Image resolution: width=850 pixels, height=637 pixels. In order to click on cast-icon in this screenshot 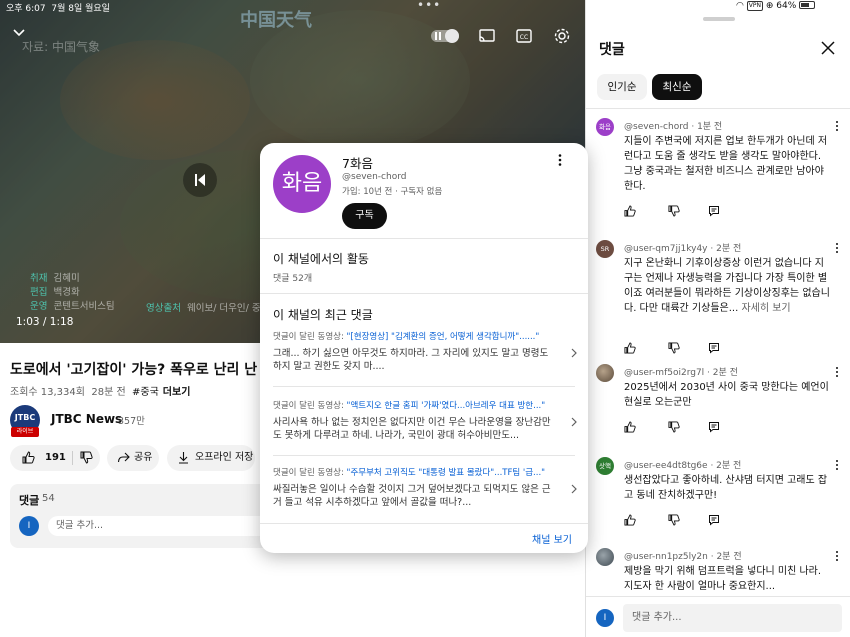, I will do `click(487, 36)`.